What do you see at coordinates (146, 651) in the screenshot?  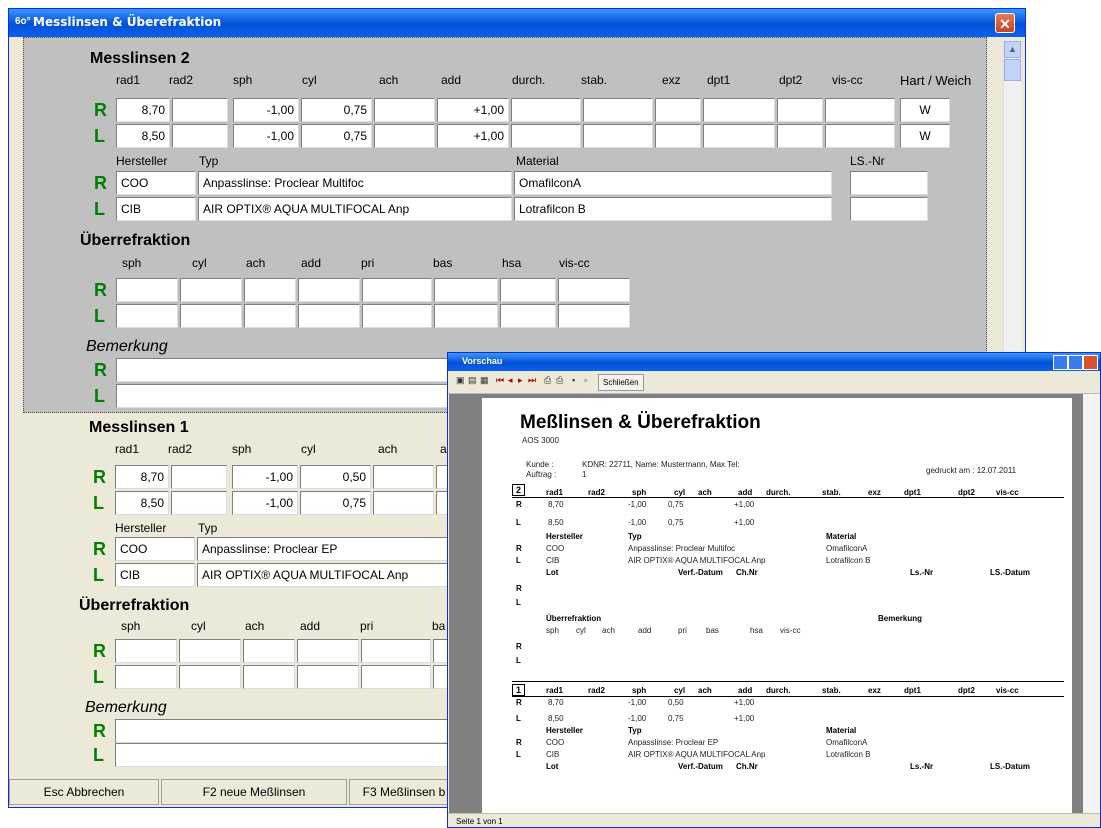 I see `u1-sph-r-field` at bounding box center [146, 651].